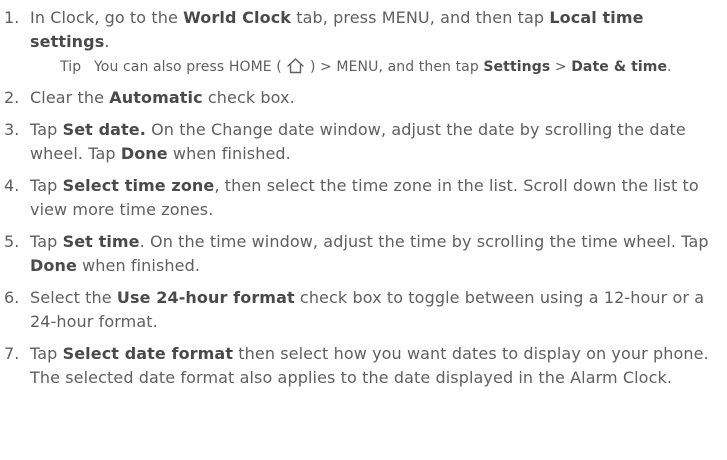  What do you see at coordinates (101, 241) in the screenshot?
I see `ui-term-set-time: Set time` at bounding box center [101, 241].